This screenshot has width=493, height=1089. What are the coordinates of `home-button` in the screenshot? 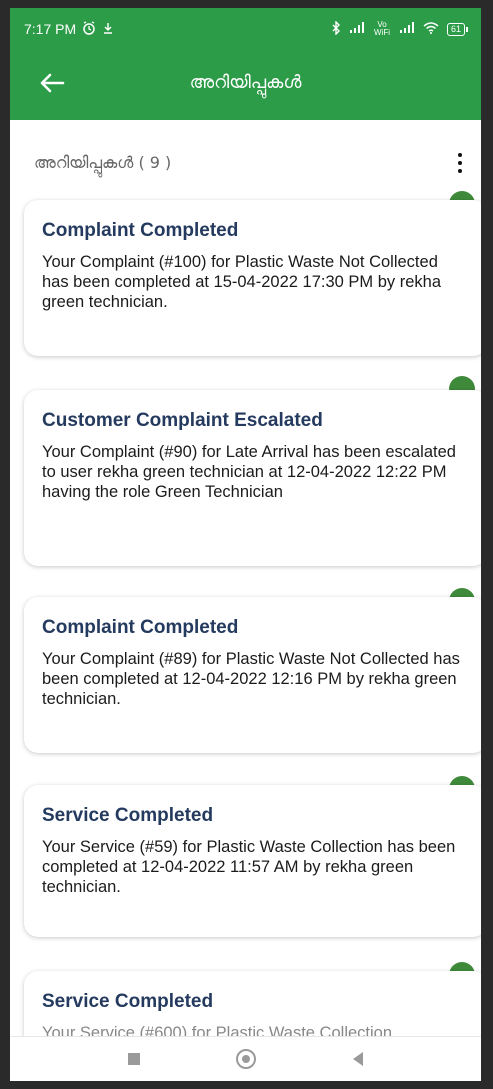 It's located at (246, 1059).